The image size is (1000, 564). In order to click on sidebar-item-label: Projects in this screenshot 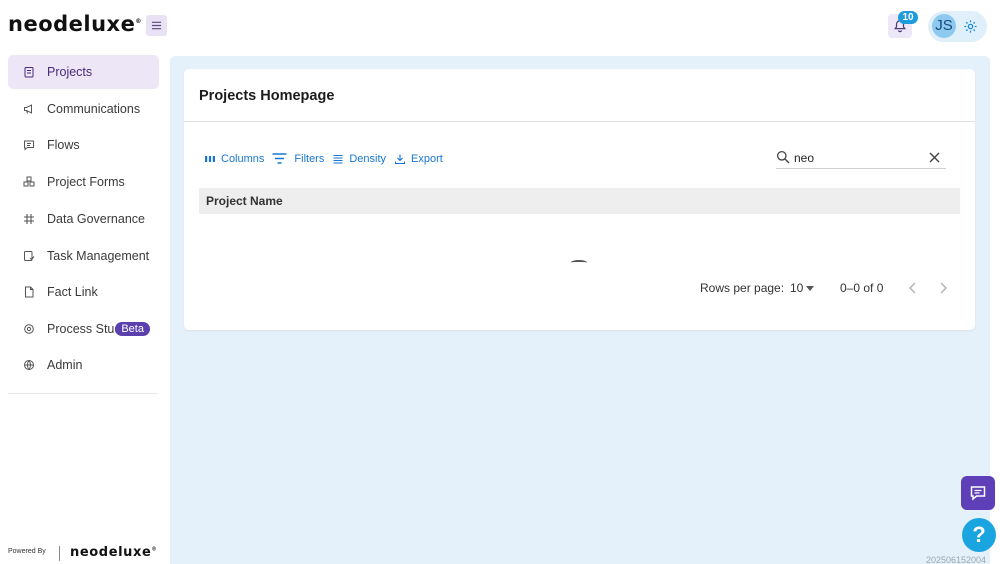, I will do `click(70, 72)`.